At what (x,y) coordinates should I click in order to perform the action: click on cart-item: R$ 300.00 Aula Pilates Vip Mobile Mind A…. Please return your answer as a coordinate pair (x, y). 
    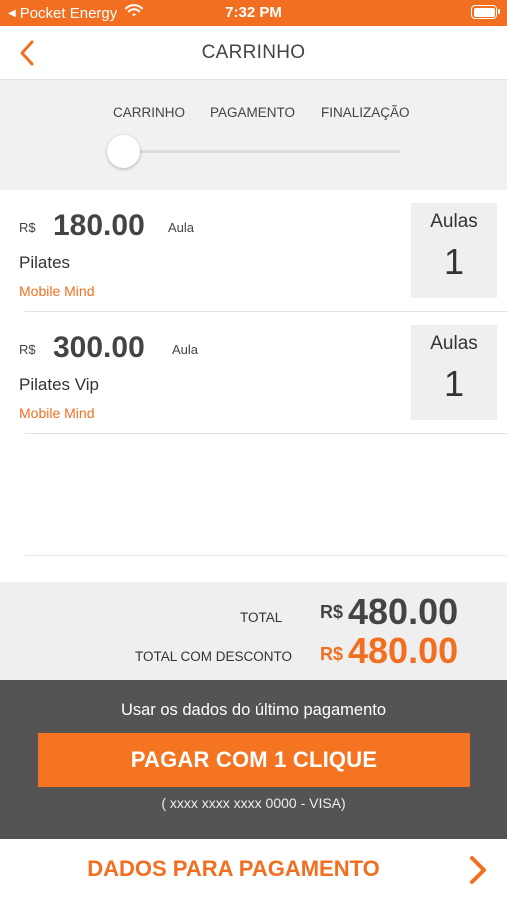
    Looking at the image, I should click on (253, 373).